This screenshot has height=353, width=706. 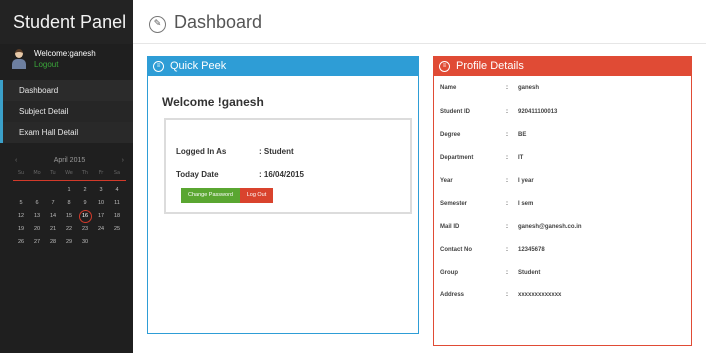 I want to click on change-password-button: Change Password, so click(x=210, y=195).